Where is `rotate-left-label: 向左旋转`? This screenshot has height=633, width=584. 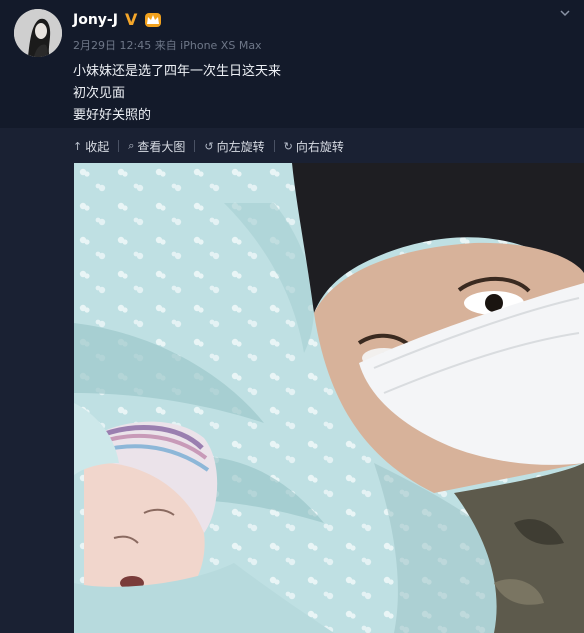 rotate-left-label: 向左旋转 is located at coordinates (240, 146).